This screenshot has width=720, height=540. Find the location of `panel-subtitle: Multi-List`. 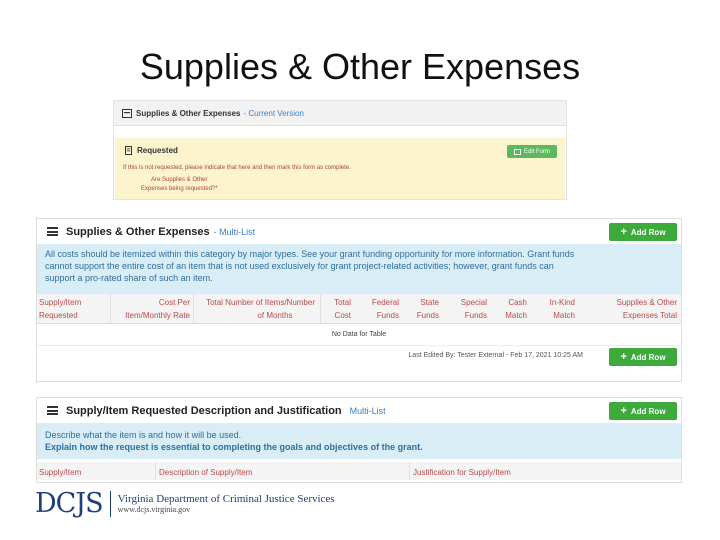

panel-subtitle: Multi-List is located at coordinates (367, 410).